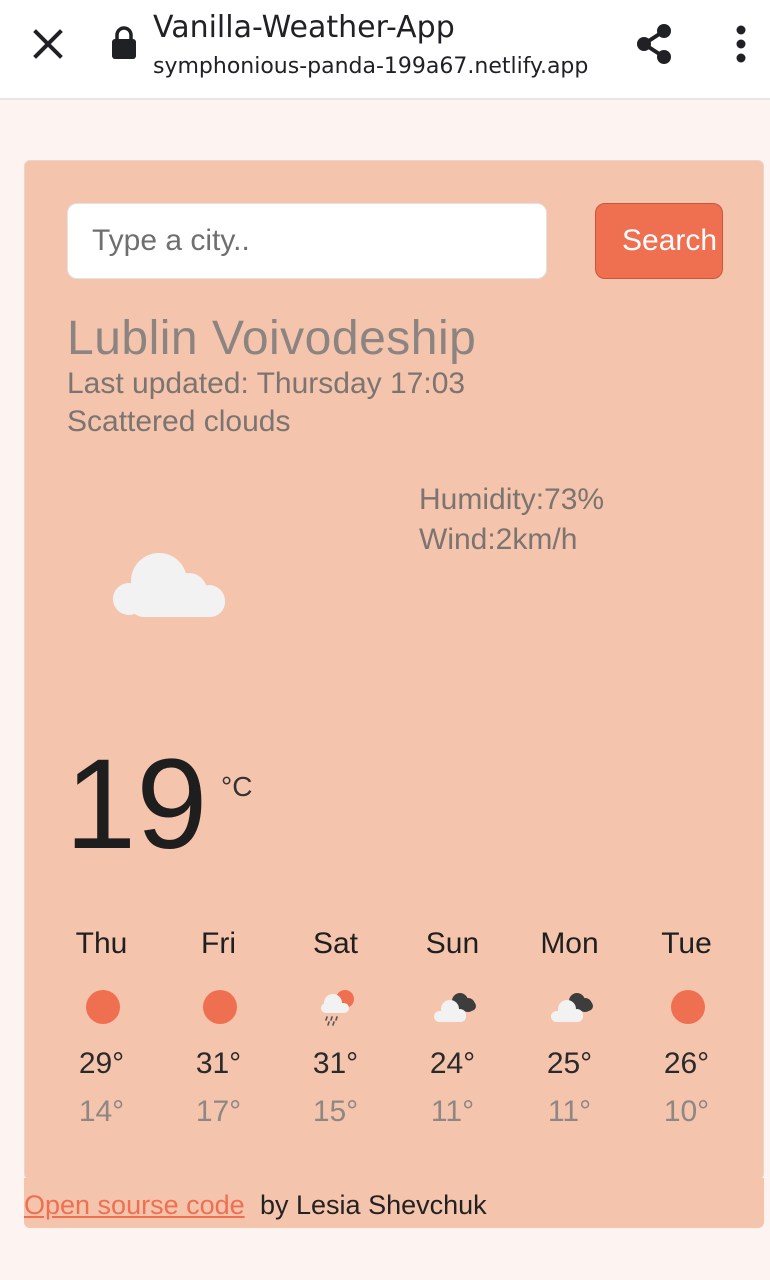  I want to click on author-credit: by Lesia Shevchuk, so click(373, 1205).